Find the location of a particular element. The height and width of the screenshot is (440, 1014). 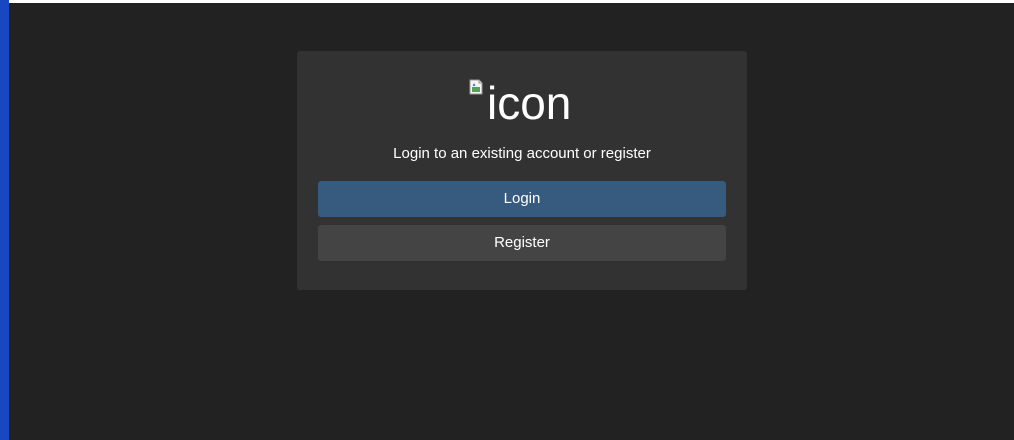

login-button: Login is located at coordinates (522, 199).